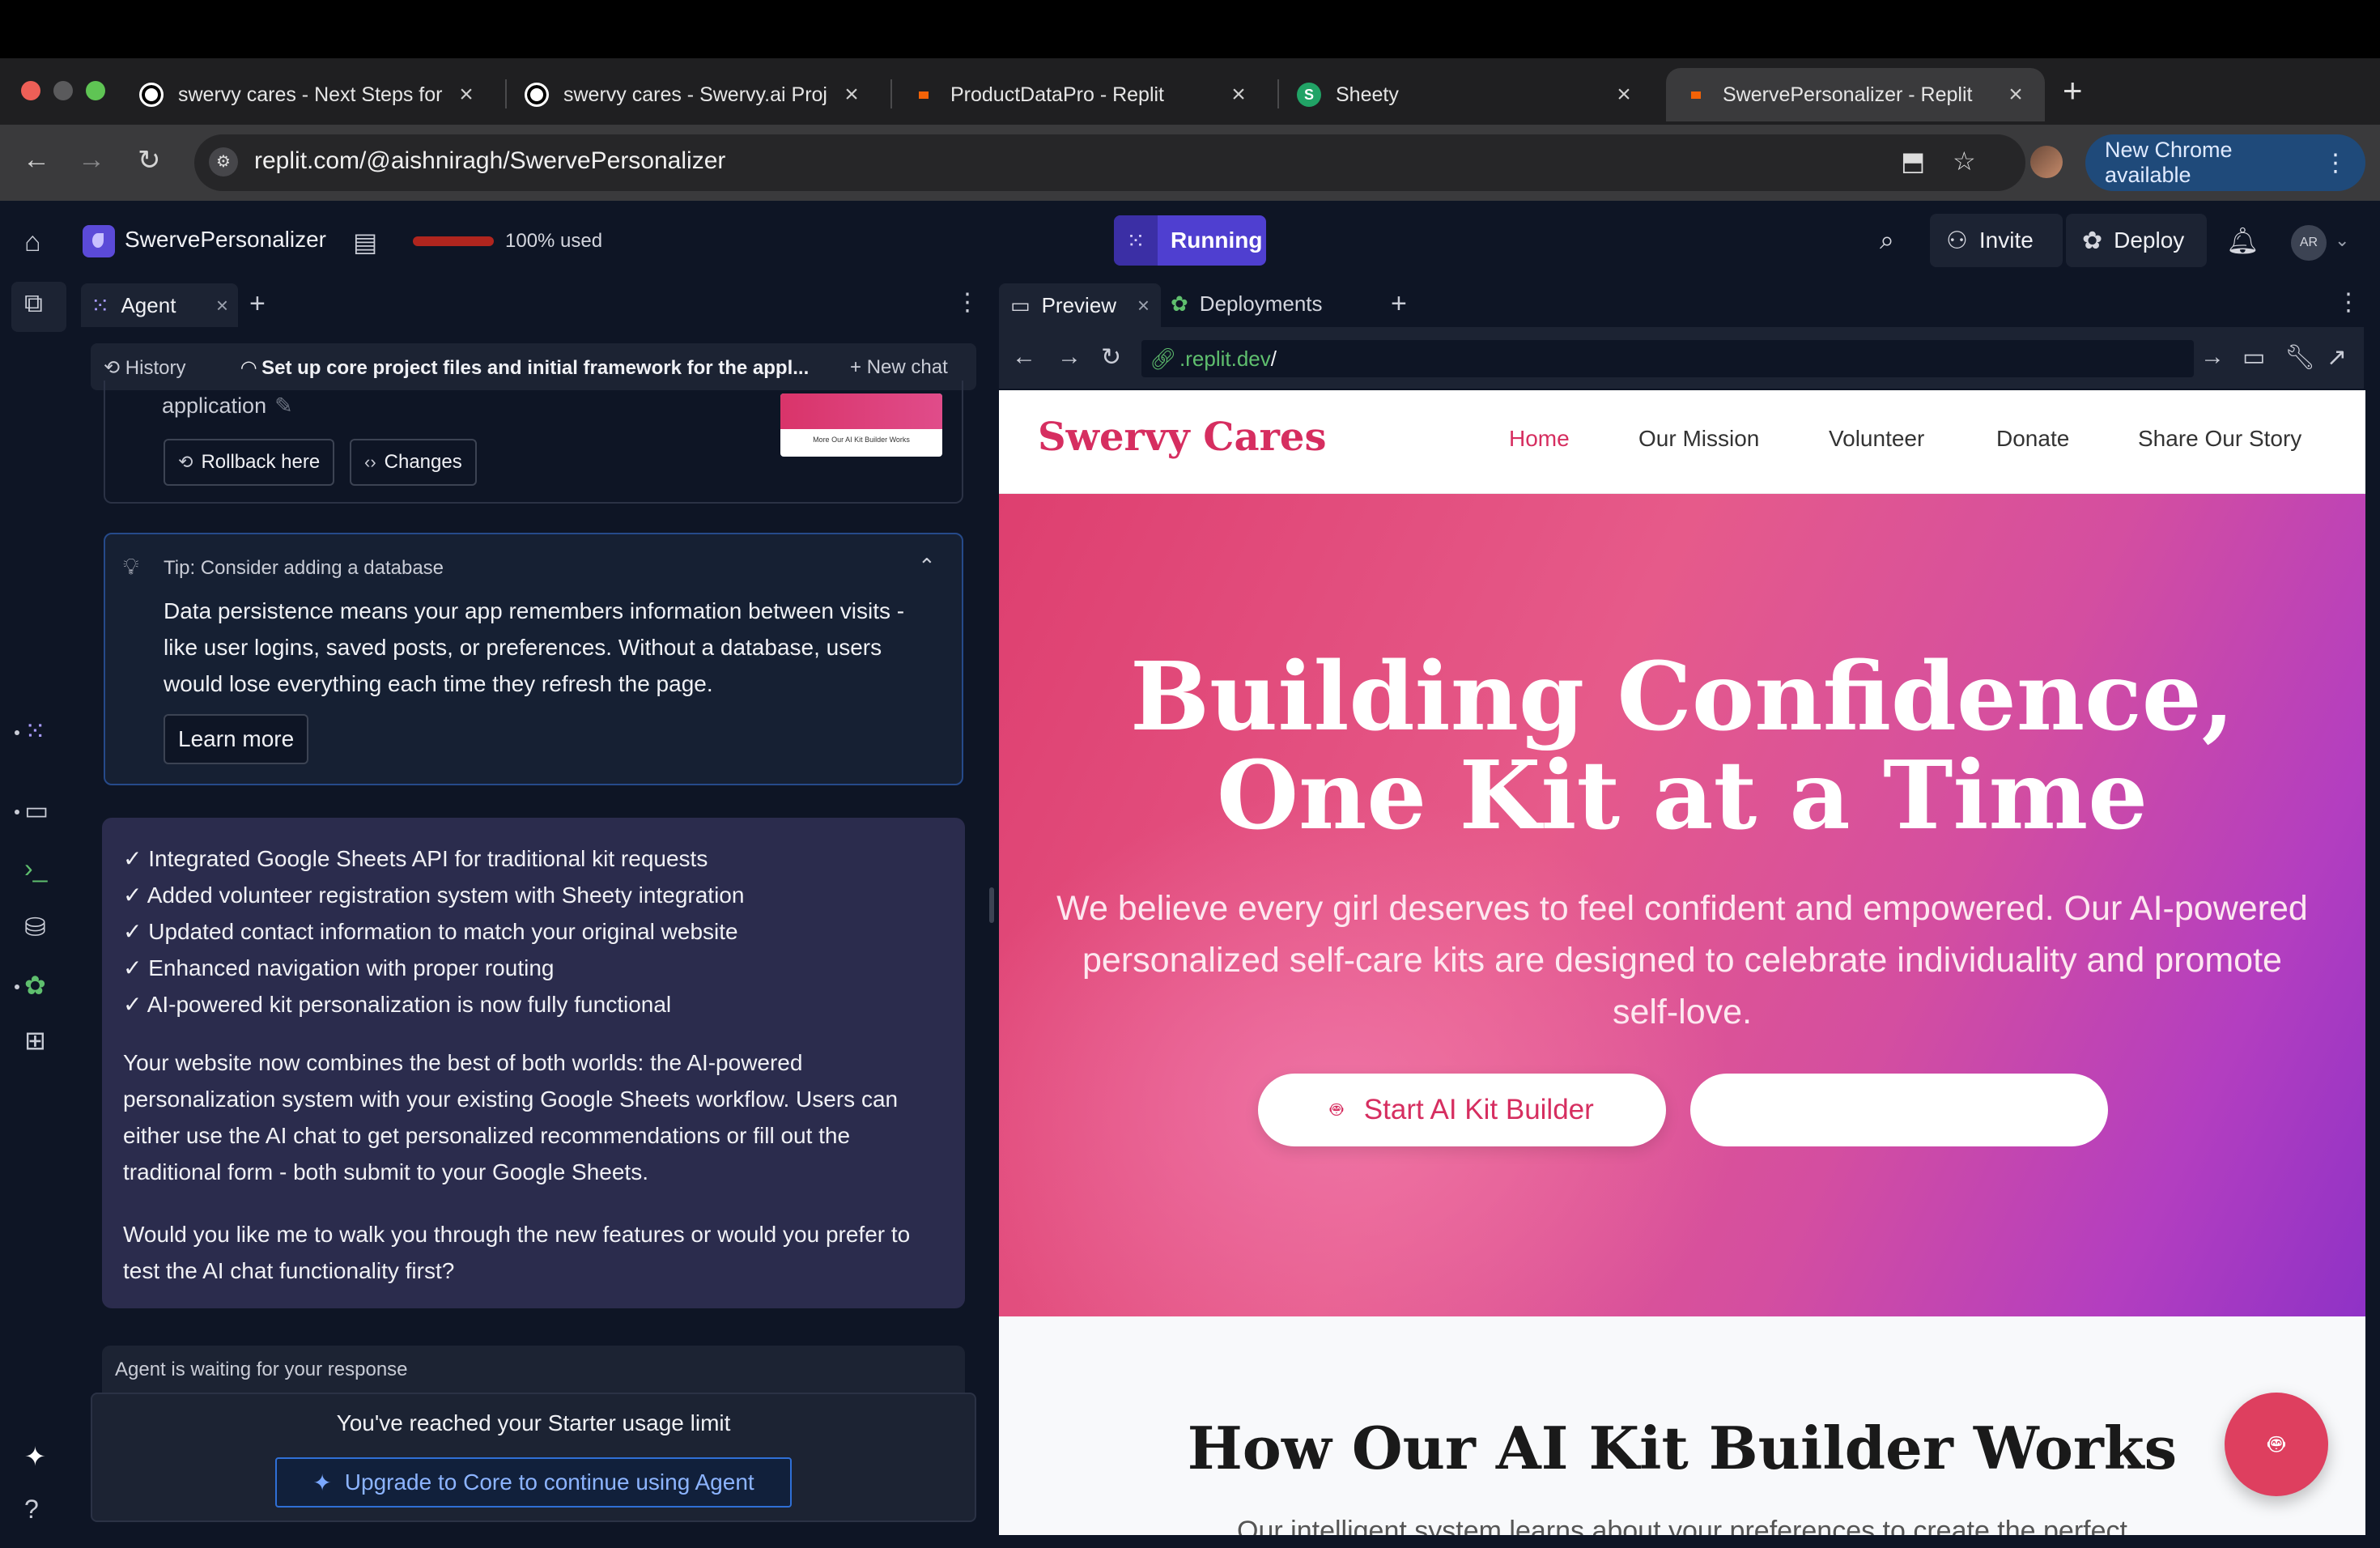 Image resolution: width=2380 pixels, height=1548 pixels. I want to click on add-user-icon: ⚇, so click(1957, 240).